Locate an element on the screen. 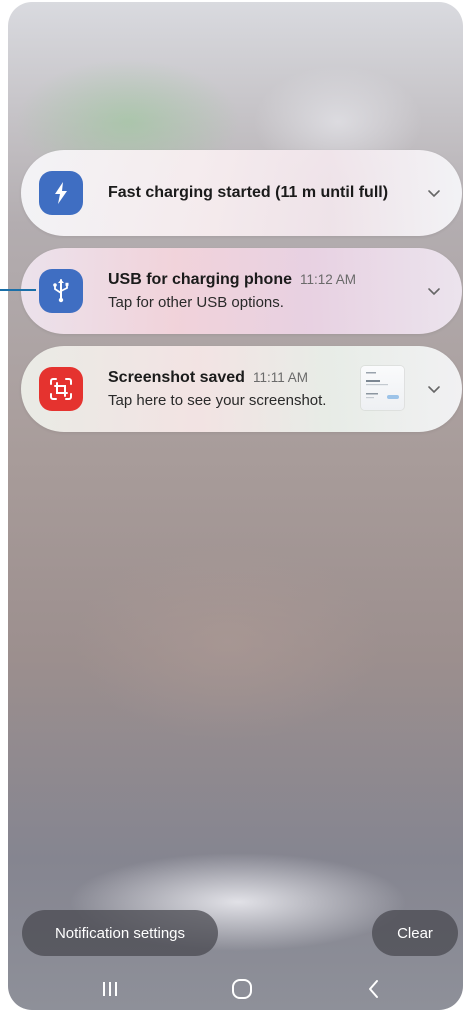 This screenshot has width=469, height=1012. usb-icon is located at coordinates (61, 291).